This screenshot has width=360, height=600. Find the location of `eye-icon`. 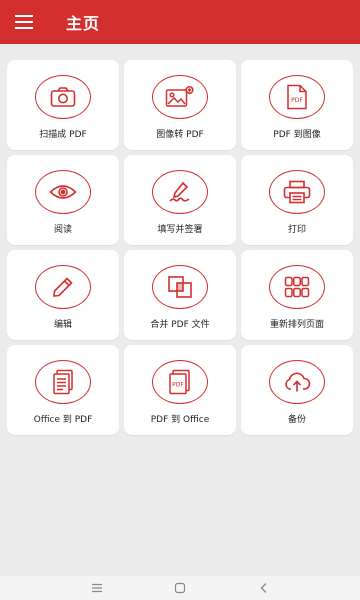

eye-icon is located at coordinates (63, 192).